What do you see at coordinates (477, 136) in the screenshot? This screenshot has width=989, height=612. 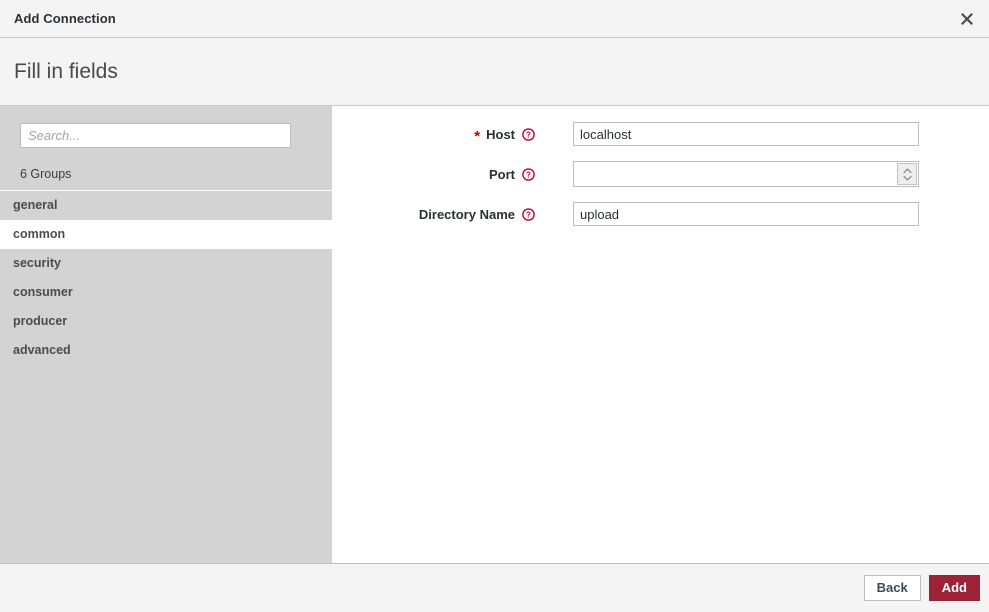 I see `required-marker-host: *` at bounding box center [477, 136].